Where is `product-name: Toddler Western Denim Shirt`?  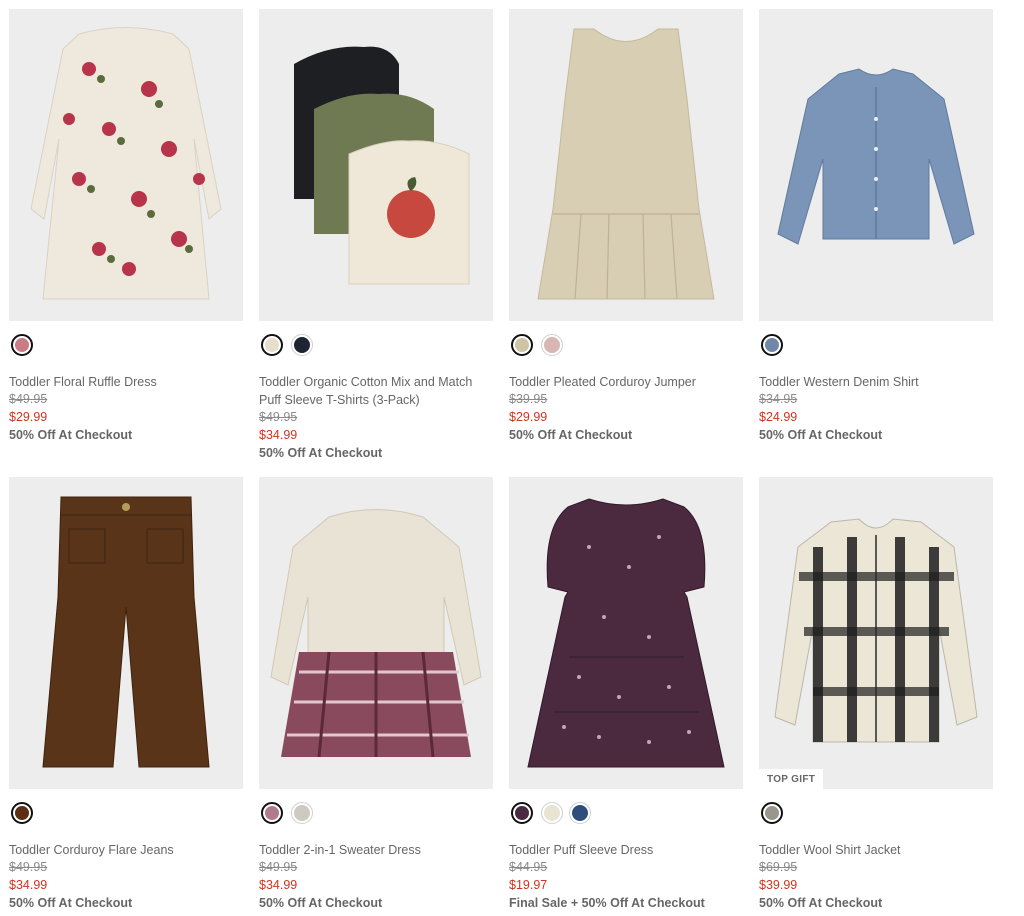
product-name: Toddler Western Denim Shirt is located at coordinates (876, 382).